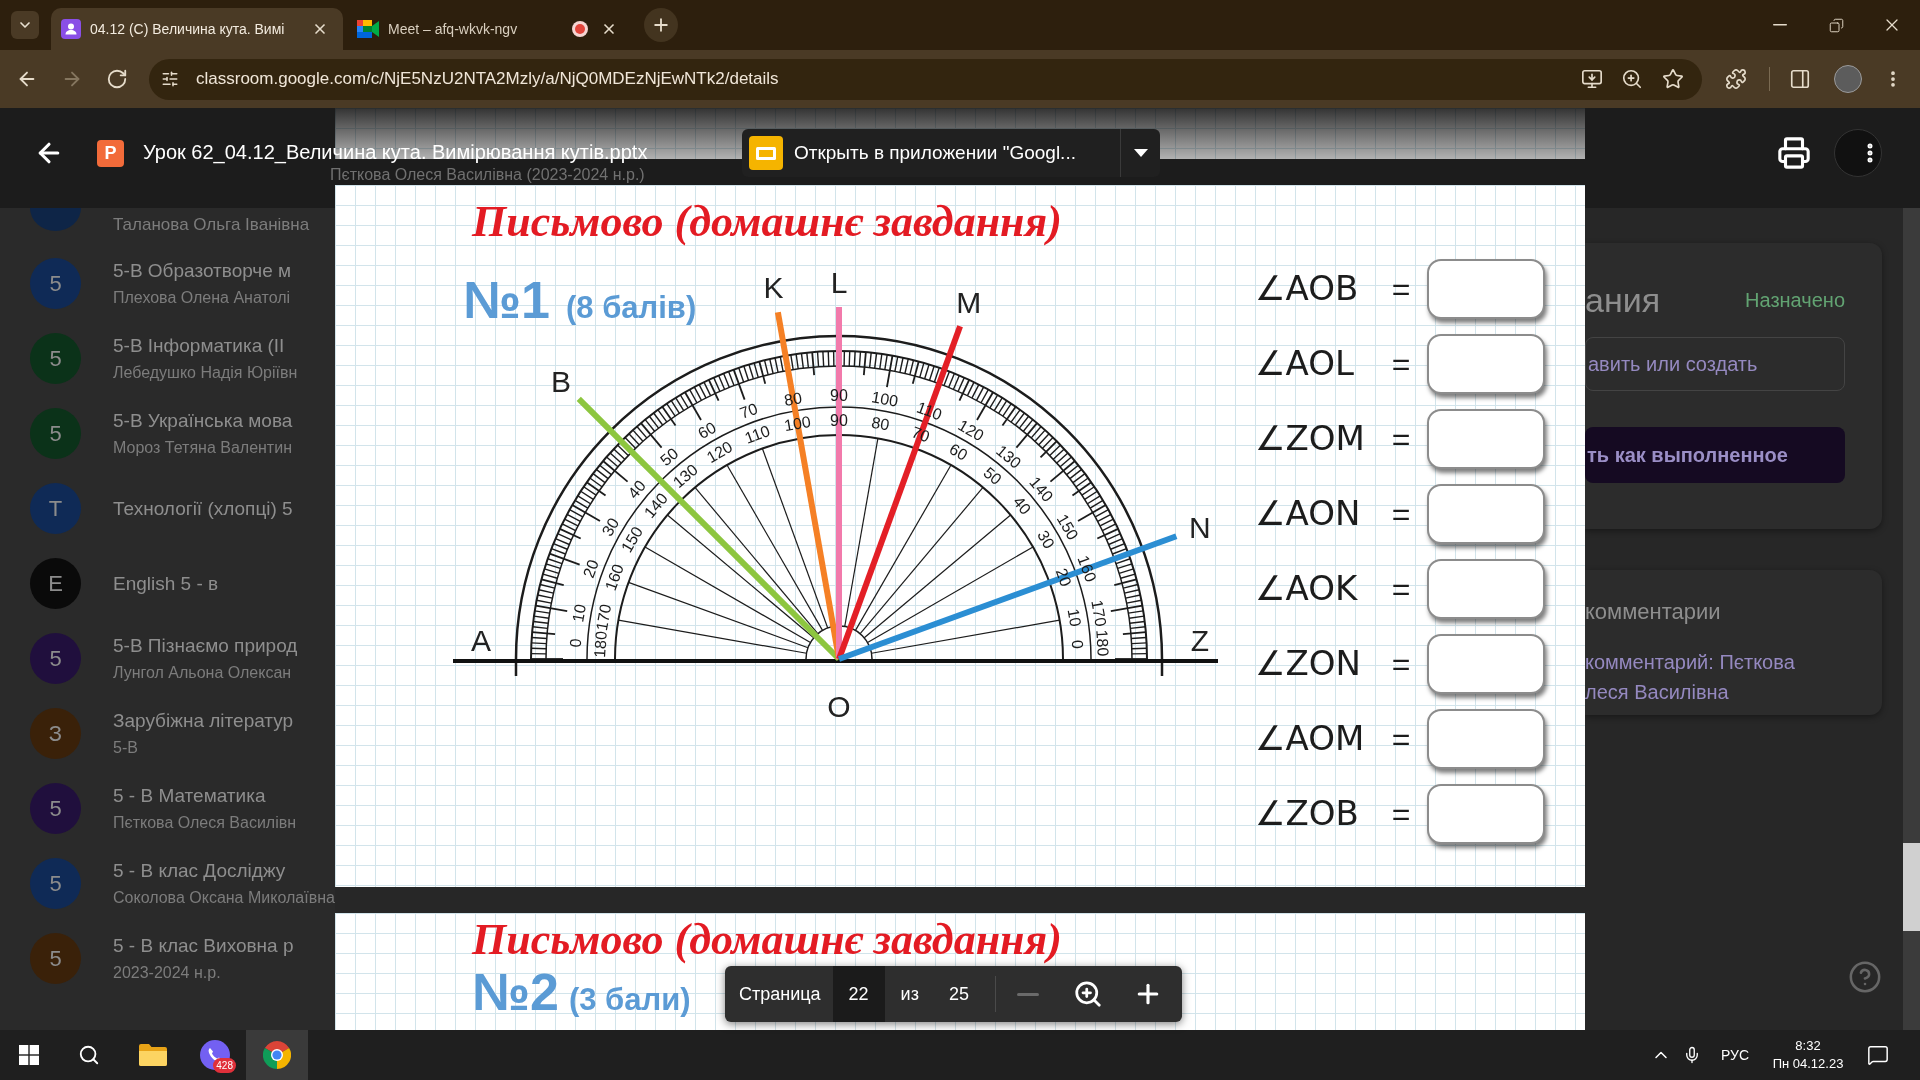 This screenshot has width=1920, height=1080. Describe the element at coordinates (561, 381) in the screenshot. I see `point-label: B` at that location.